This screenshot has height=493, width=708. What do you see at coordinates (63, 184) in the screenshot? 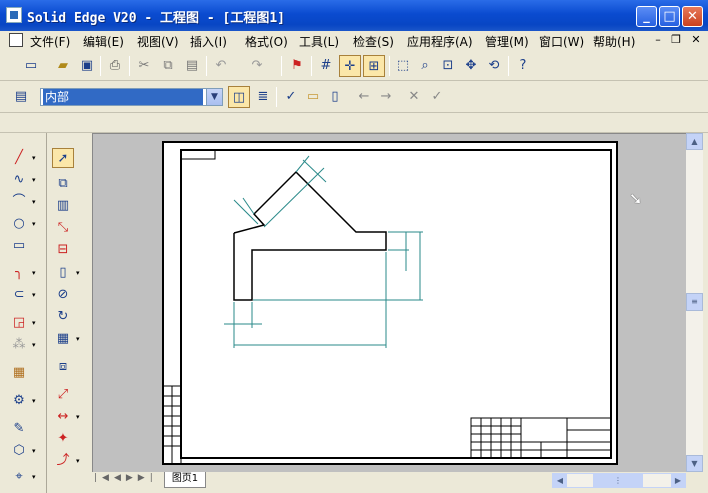
I see `view-wizard-icon: ⧉` at bounding box center [63, 184].